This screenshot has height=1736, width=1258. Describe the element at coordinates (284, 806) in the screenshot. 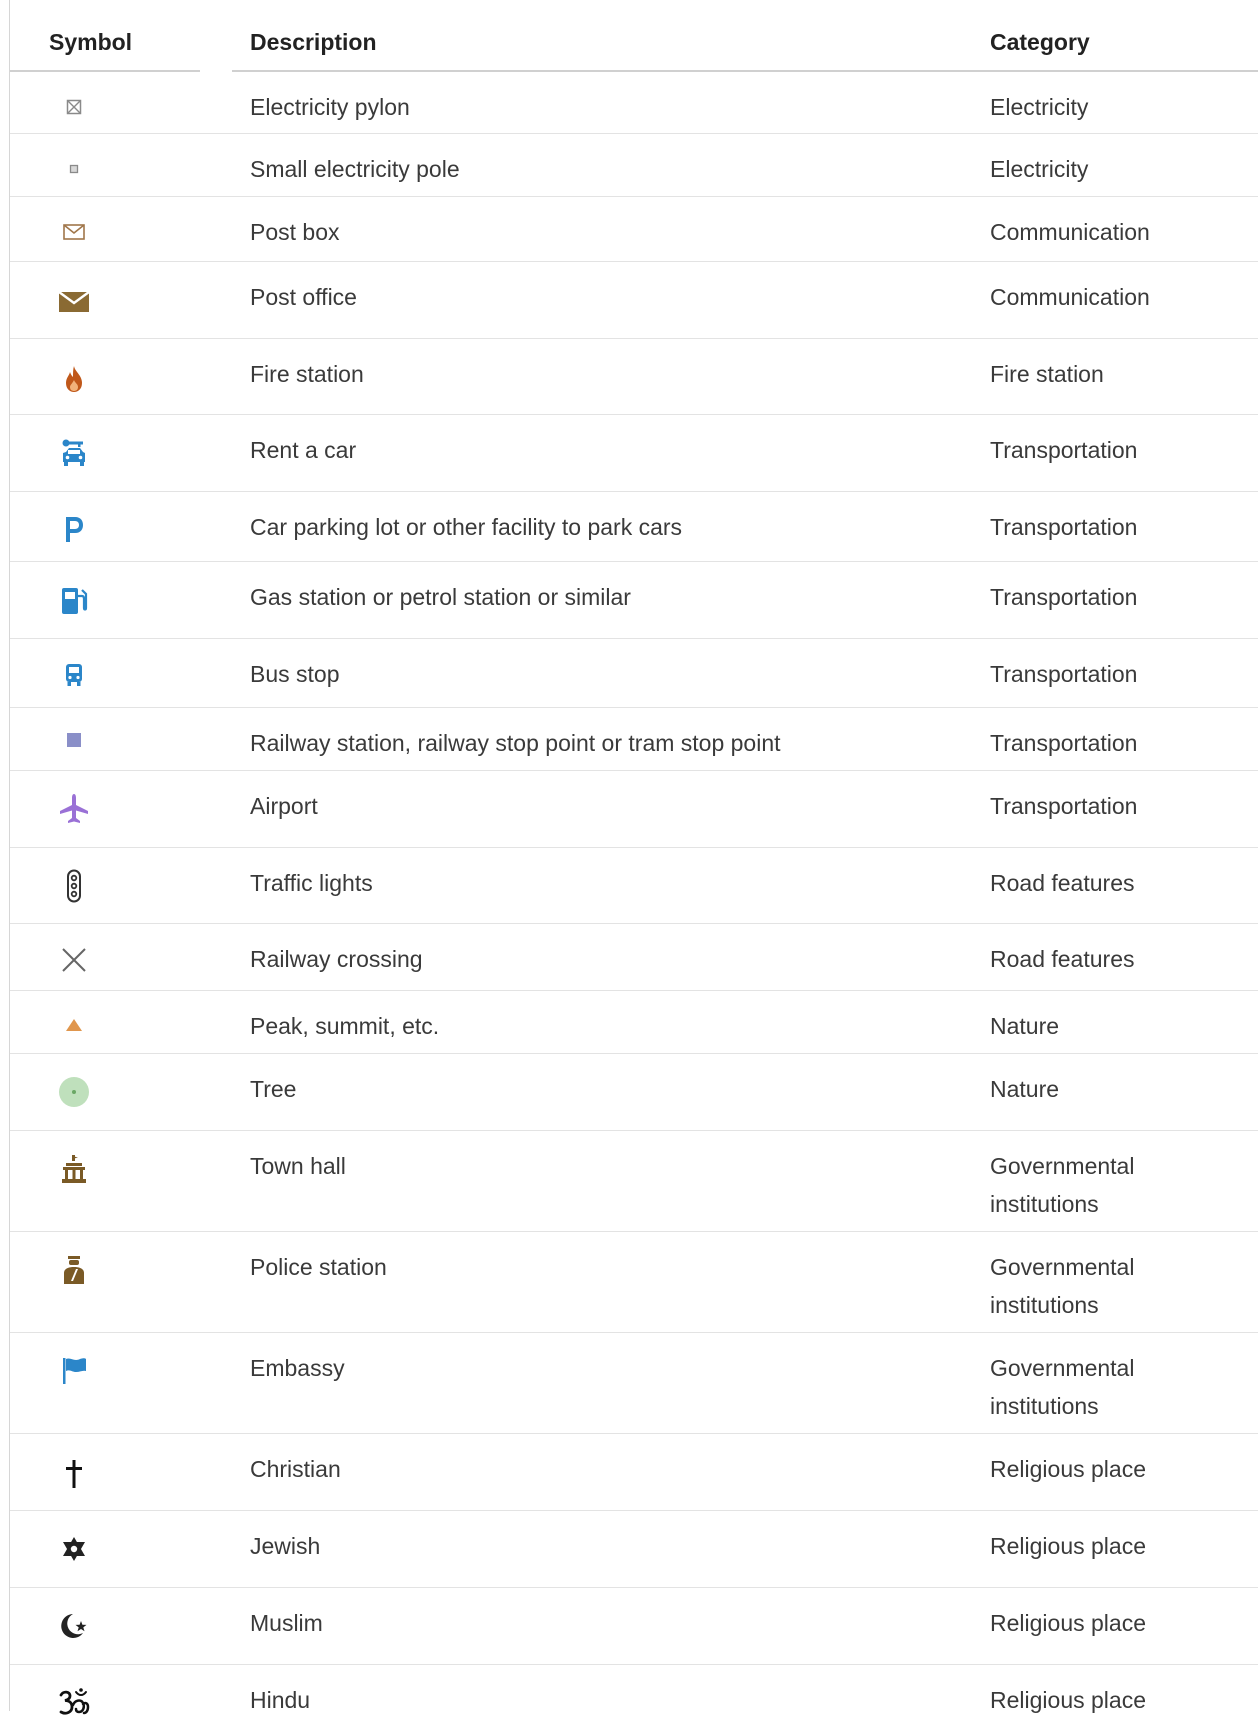

I see `symbol-description: Airport` at that location.